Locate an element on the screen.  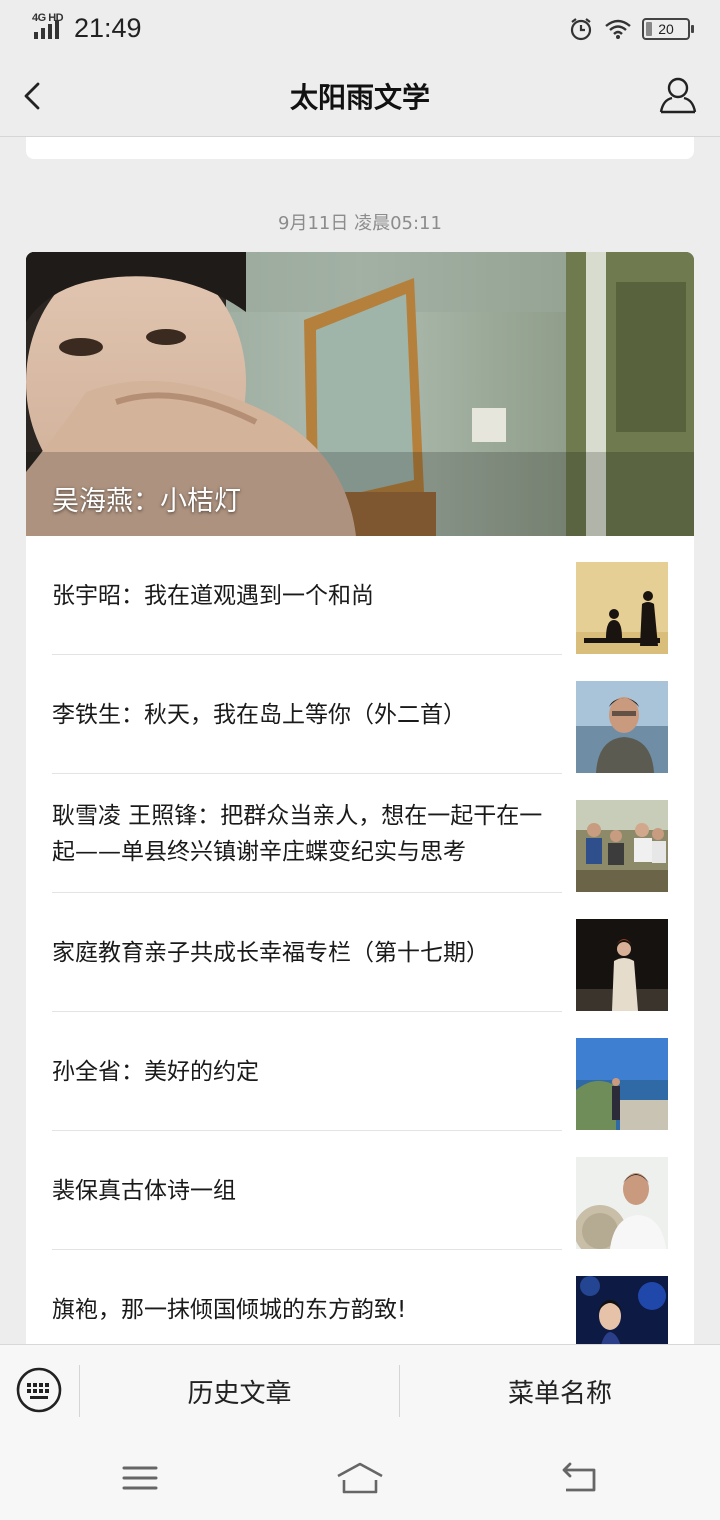
menu-lines-icon is located at coordinates (140, 1478).